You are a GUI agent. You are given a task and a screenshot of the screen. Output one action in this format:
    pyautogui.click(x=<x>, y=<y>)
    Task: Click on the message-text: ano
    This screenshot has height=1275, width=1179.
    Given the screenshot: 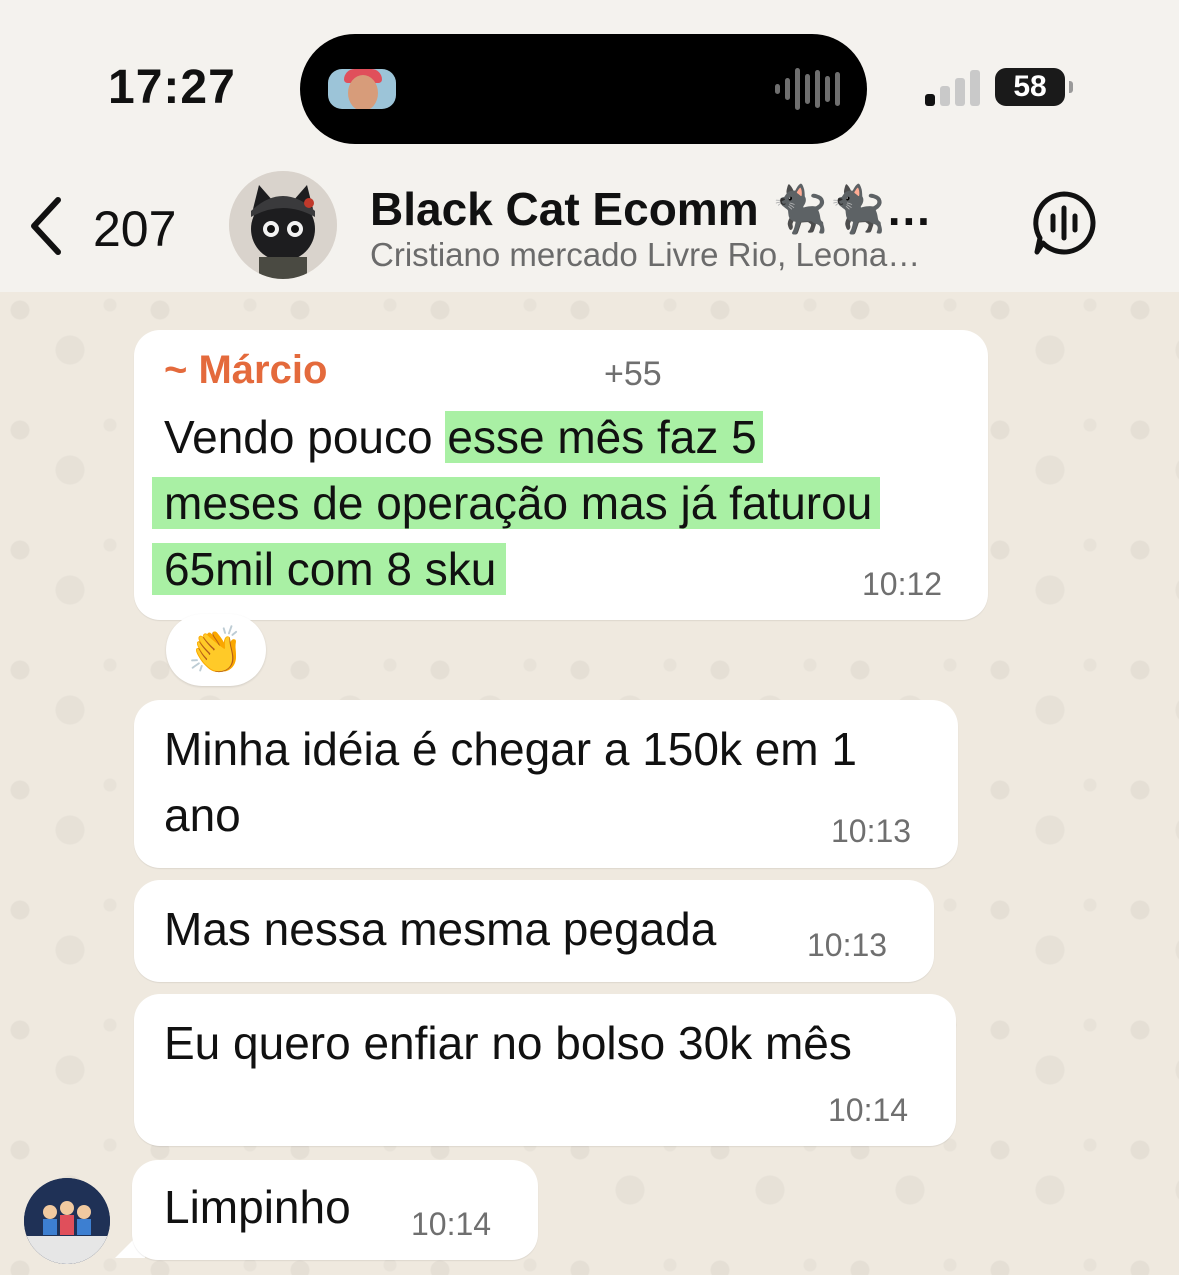 What is the action you would take?
    pyautogui.click(x=202, y=815)
    